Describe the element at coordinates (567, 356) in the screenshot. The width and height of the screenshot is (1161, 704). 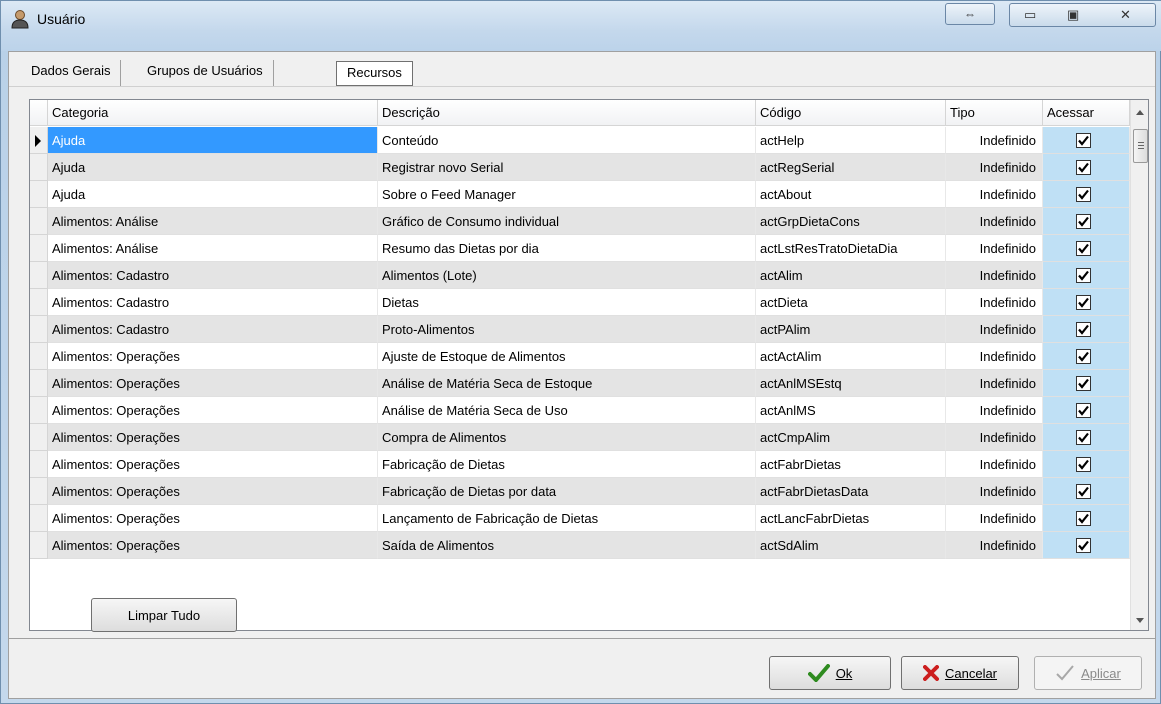
I see `cell-descricao: Ajuste de Estoque de Alimentos` at that location.